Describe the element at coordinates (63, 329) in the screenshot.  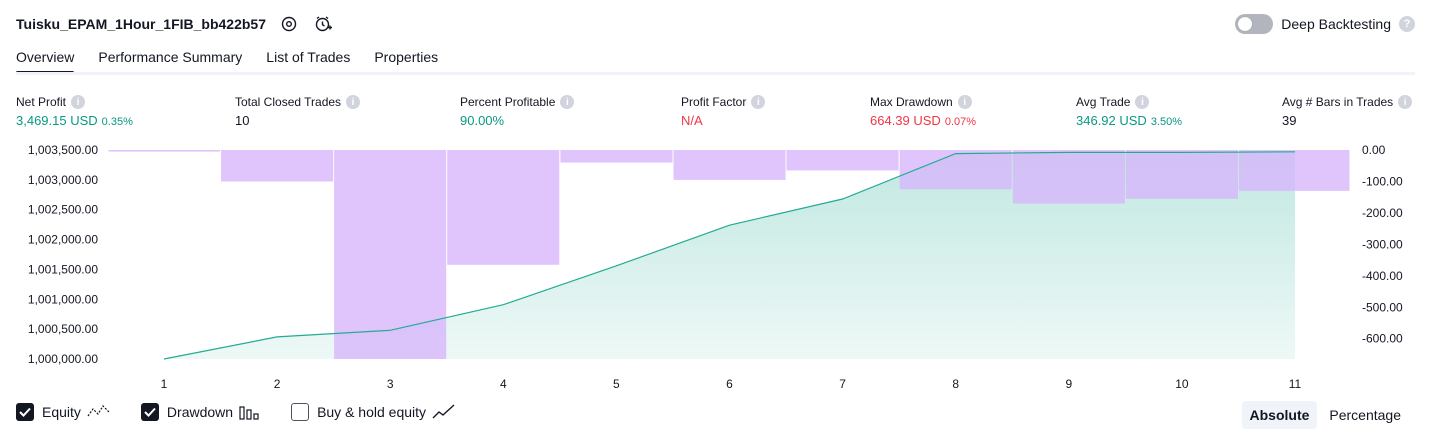
I see `left-axis-tick-label: 1,000,500.00` at that location.